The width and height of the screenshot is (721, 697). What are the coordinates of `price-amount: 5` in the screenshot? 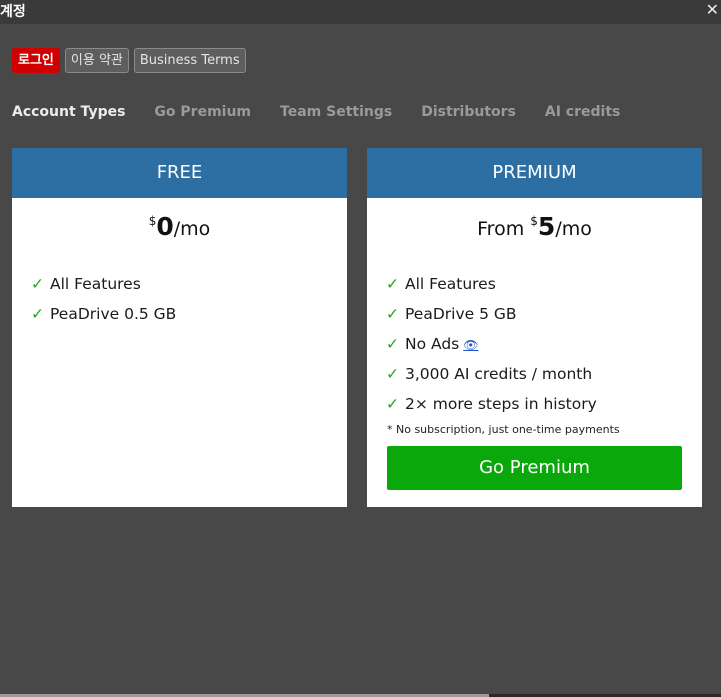 It's located at (546, 226).